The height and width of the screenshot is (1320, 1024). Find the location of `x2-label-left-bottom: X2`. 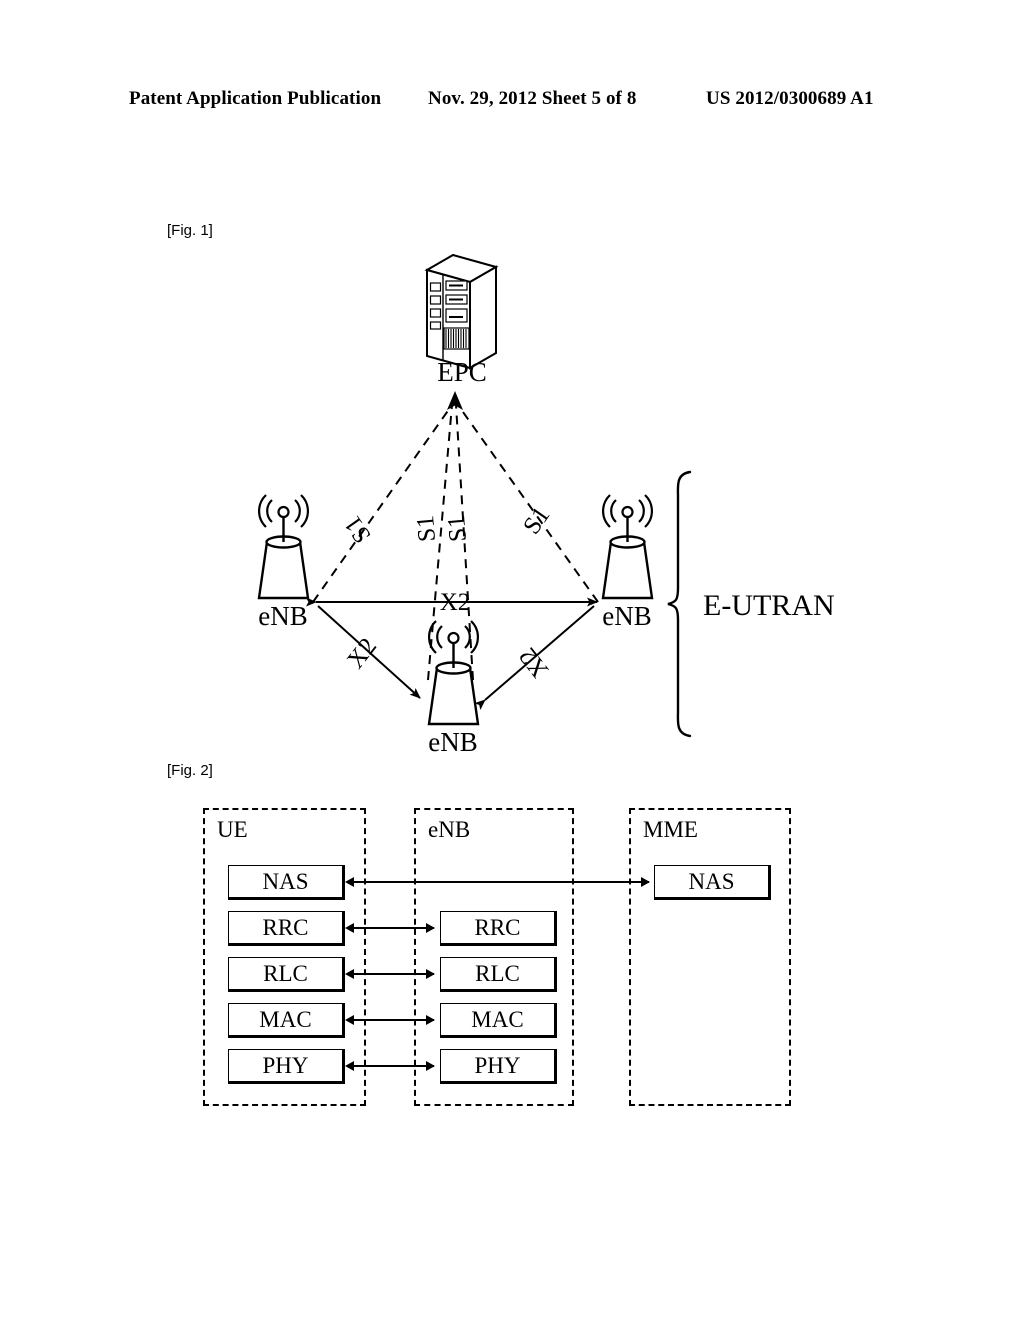

x2-label-left-bottom: X2 is located at coordinates (362, 653).